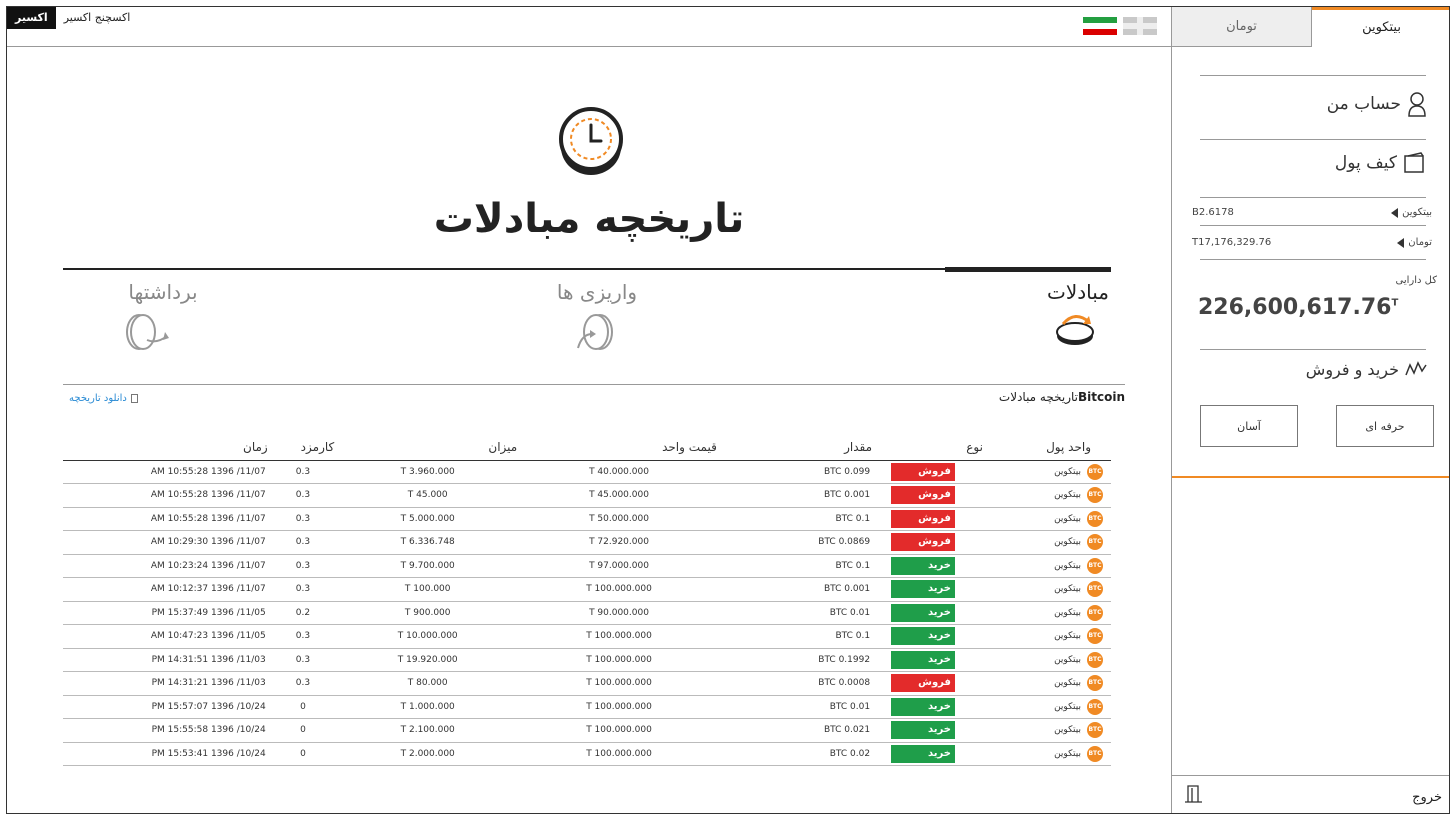 This screenshot has height=814, width=1456. What do you see at coordinates (1140, 26) in the screenshot?
I see `uk-flag-icon` at bounding box center [1140, 26].